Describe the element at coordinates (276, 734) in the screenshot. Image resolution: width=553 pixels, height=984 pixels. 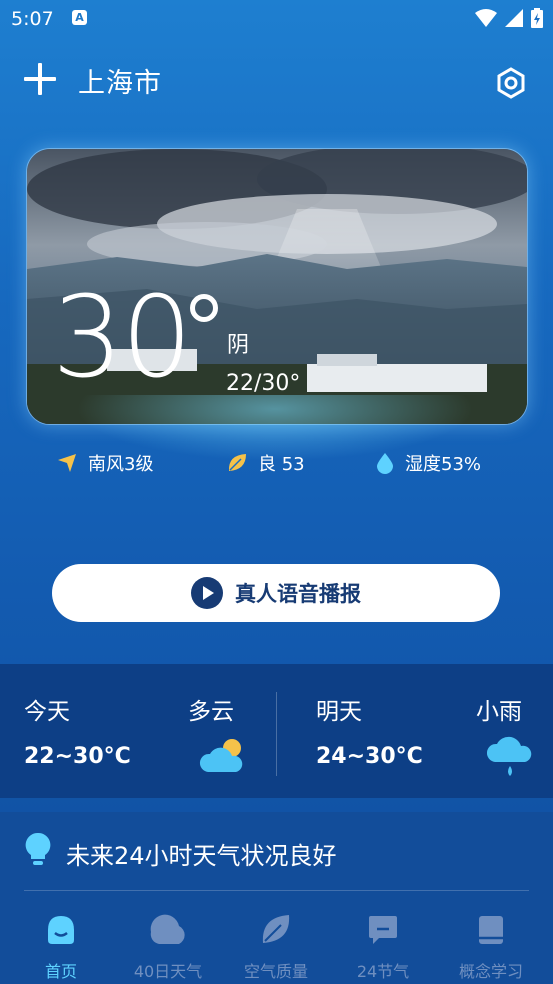
I see `forecast-divider` at that location.